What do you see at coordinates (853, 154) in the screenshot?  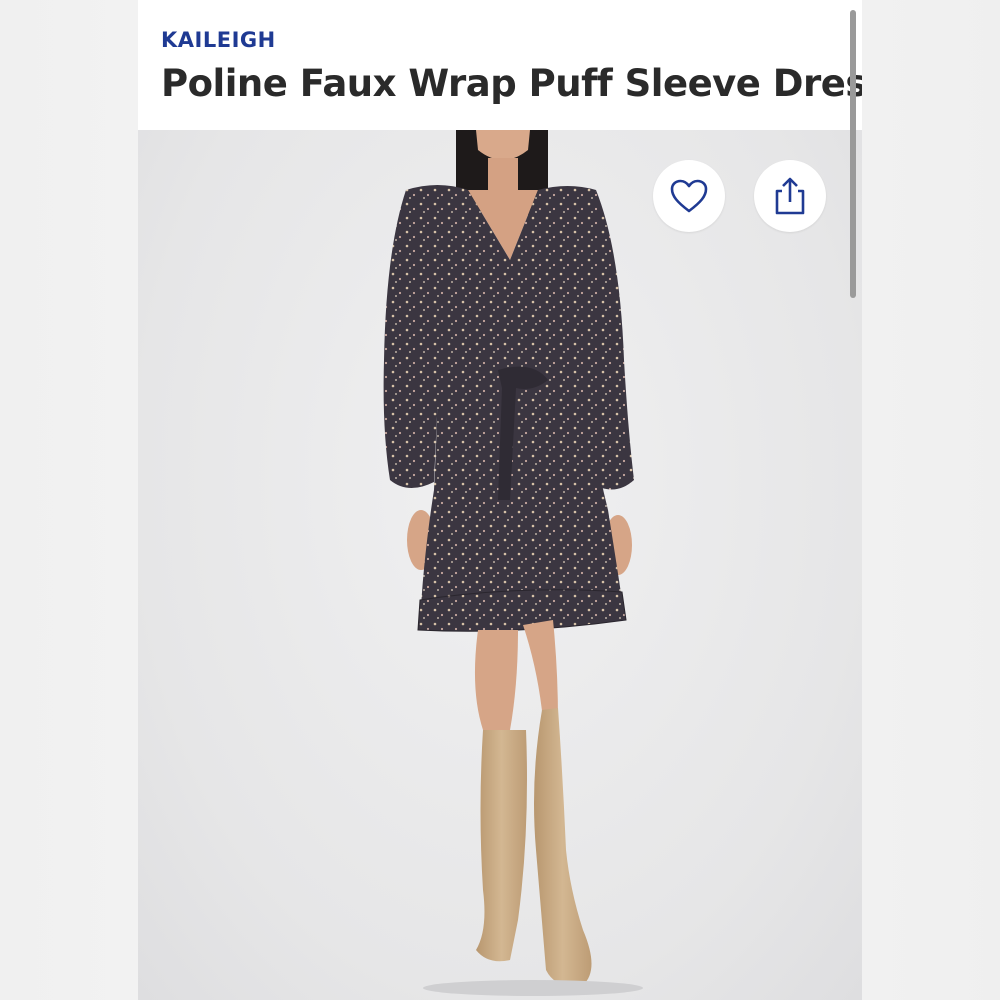 I see `scrollbar` at bounding box center [853, 154].